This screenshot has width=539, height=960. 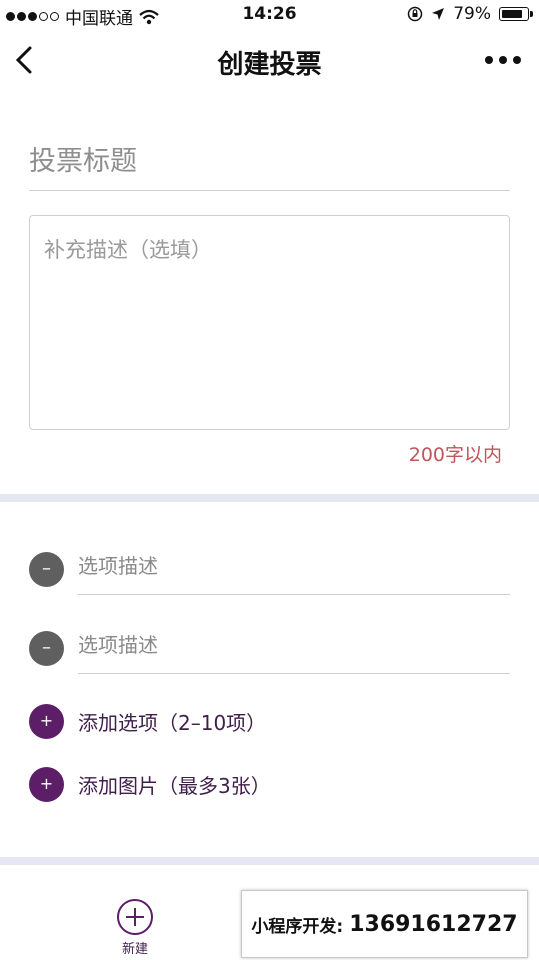 What do you see at coordinates (503, 60) in the screenshot?
I see `more-dots-icon` at bounding box center [503, 60].